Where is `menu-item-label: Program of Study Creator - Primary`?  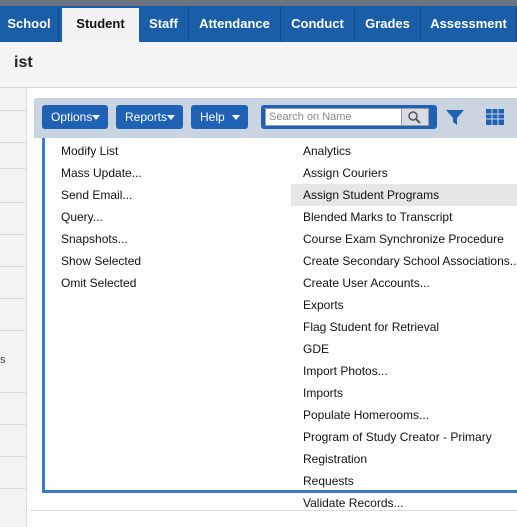 menu-item-label: Program of Study Creator - Primary is located at coordinates (397, 437).